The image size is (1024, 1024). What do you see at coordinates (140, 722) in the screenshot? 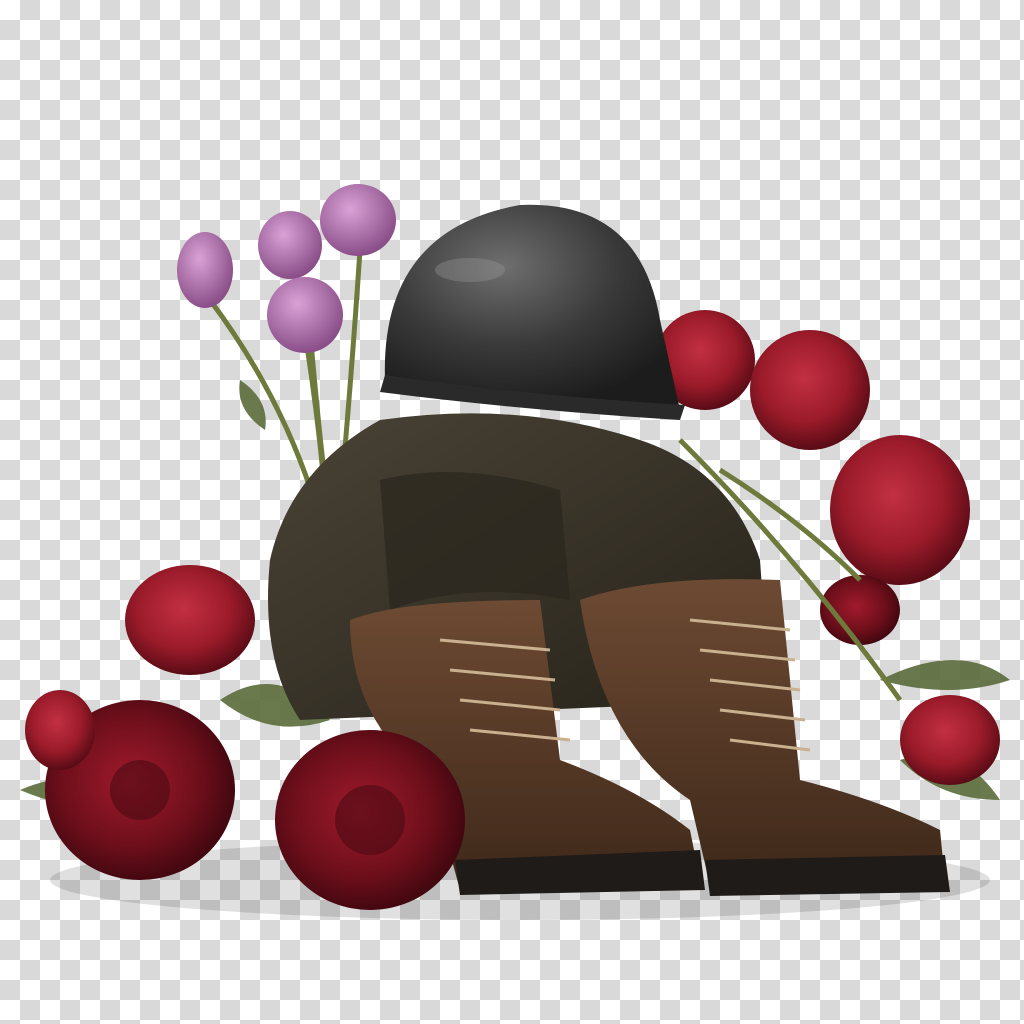
I see `red-roses-left` at bounding box center [140, 722].